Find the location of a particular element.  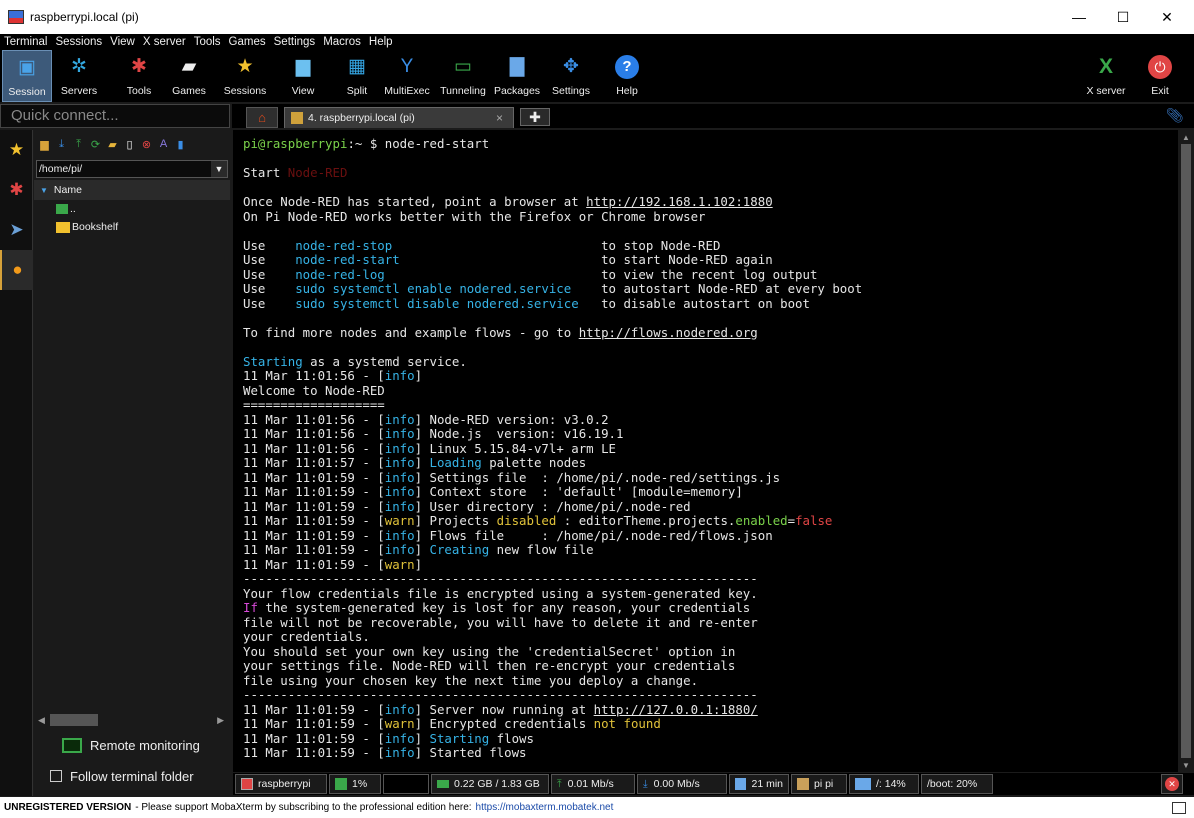

toolbar-servers-button: ✲ Servers is located at coordinates (79, 76).